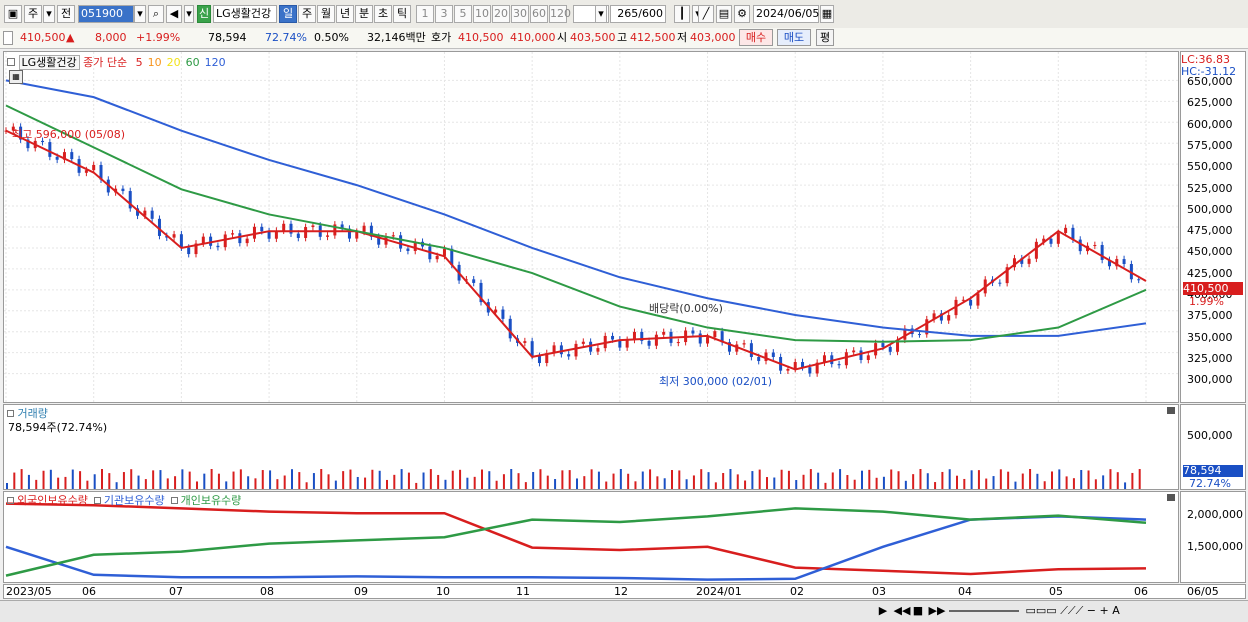 The image size is (1248, 622). What do you see at coordinates (13, 14) in the screenshot?
I see `window-icon: ▣` at bounding box center [13, 14].